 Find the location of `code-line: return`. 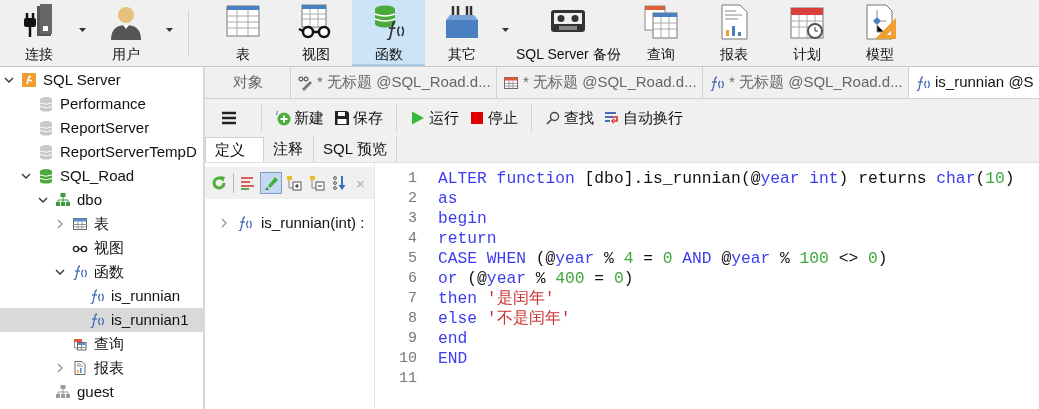

code-line: return is located at coordinates (468, 239).